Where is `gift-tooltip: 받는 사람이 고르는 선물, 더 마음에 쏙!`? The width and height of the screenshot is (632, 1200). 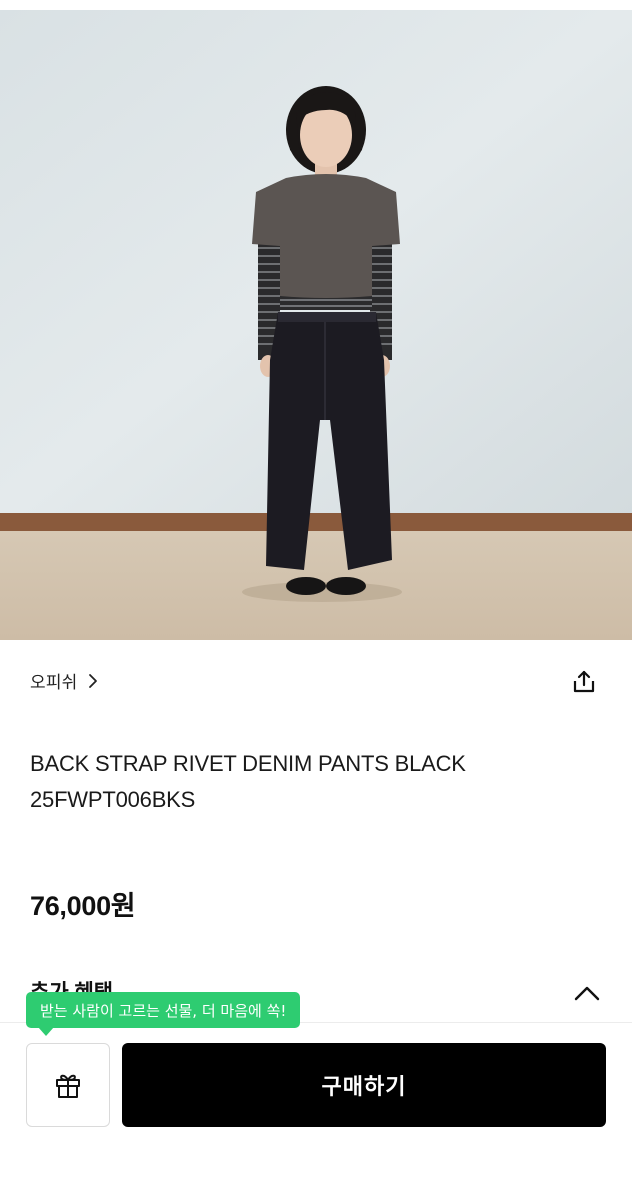
gift-tooltip: 받는 사람이 고르는 선물, 더 마음에 쏙! is located at coordinates (163, 1010).